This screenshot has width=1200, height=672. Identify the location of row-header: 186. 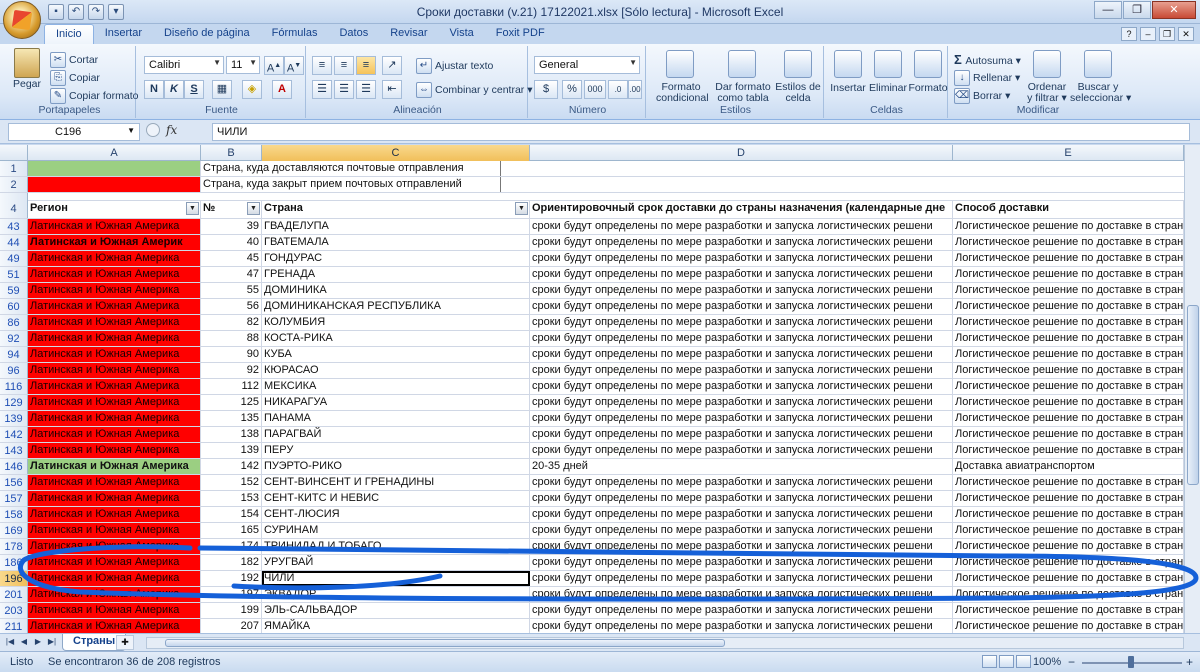
(14, 562).